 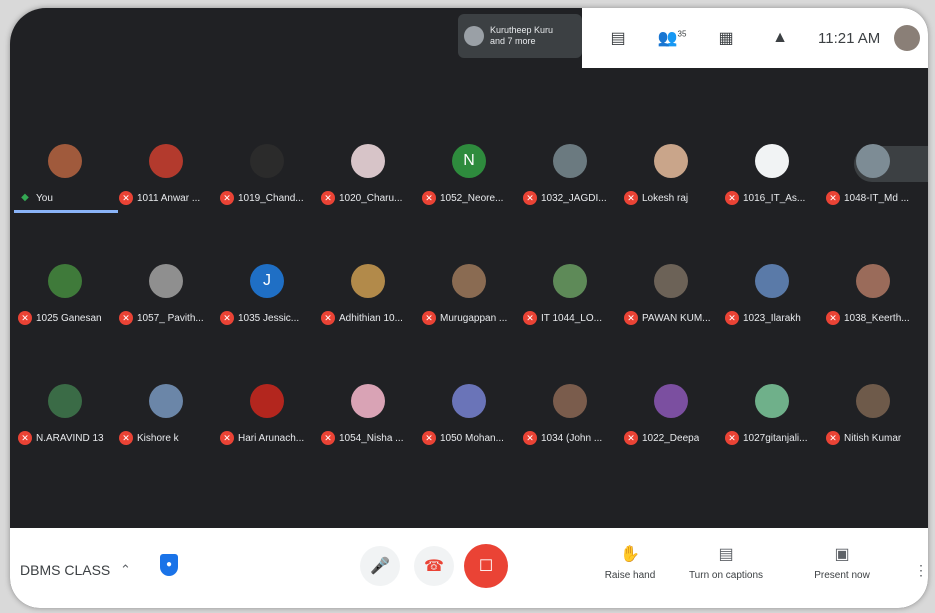 What do you see at coordinates (434, 566) in the screenshot?
I see `leave-call-button: ☎` at bounding box center [434, 566].